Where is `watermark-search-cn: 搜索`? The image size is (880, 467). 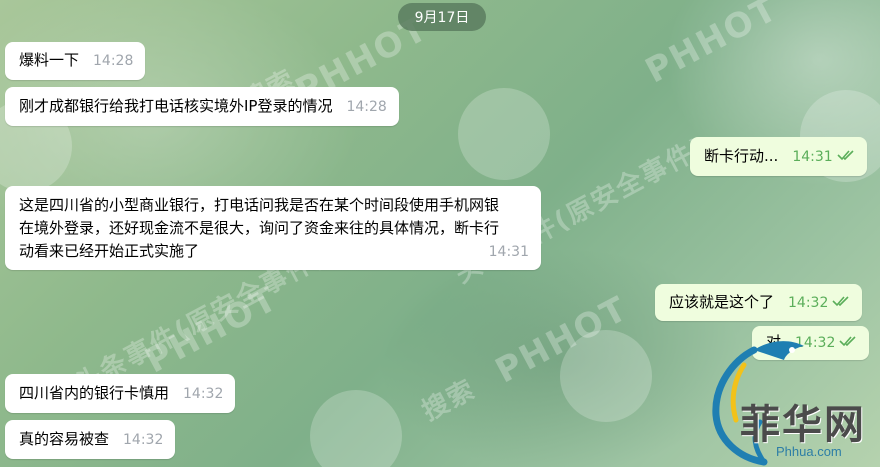 watermark-search-cn: 搜索 is located at coordinates (449, 401).